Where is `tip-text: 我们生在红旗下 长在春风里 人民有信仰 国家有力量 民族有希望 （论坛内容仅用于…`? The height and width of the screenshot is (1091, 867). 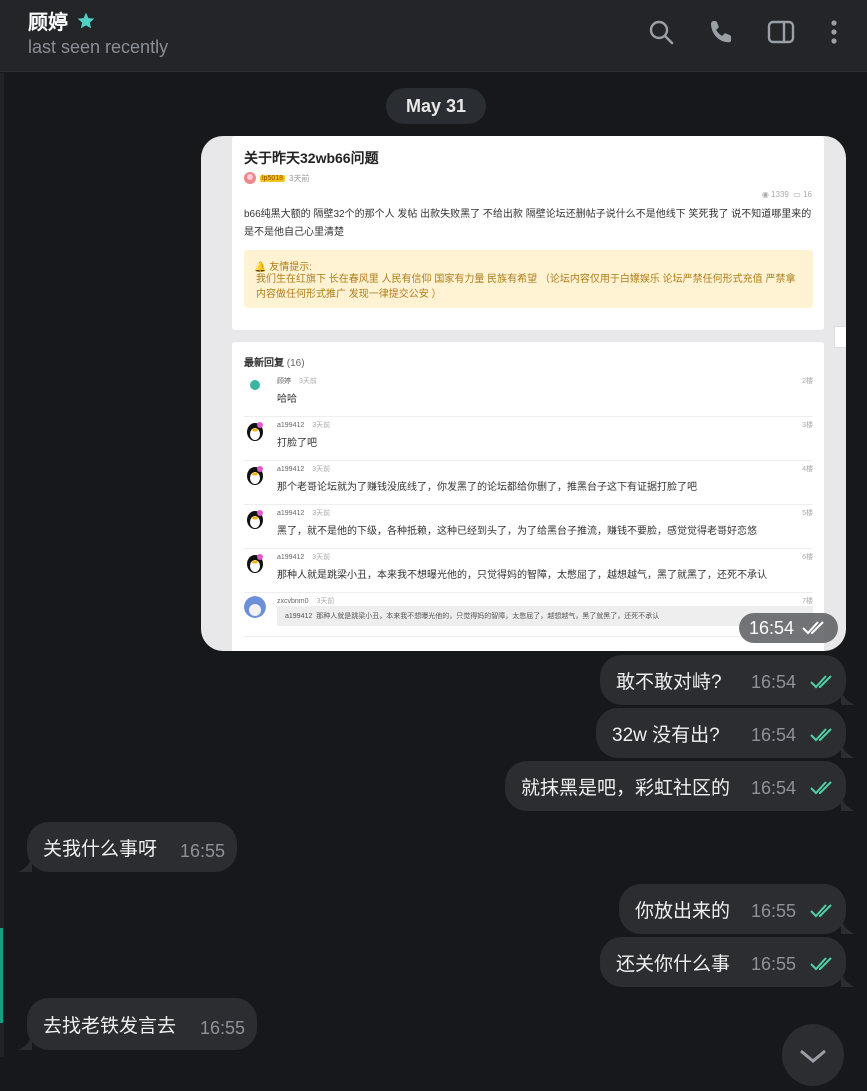
tip-text: 我们生在红旗下 长在春风里 人民有信仰 国家有力量 民族有希望 （论坛内容仅用于… is located at coordinates (526, 287).